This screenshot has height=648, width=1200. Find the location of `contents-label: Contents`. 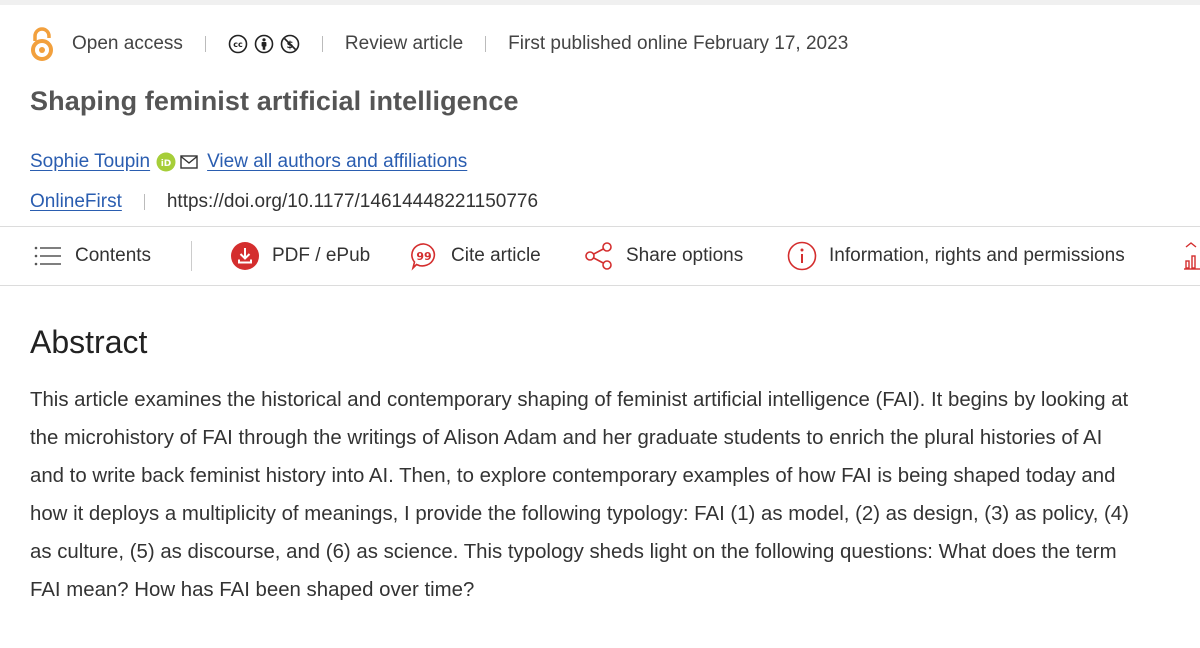

contents-label: Contents is located at coordinates (113, 255).